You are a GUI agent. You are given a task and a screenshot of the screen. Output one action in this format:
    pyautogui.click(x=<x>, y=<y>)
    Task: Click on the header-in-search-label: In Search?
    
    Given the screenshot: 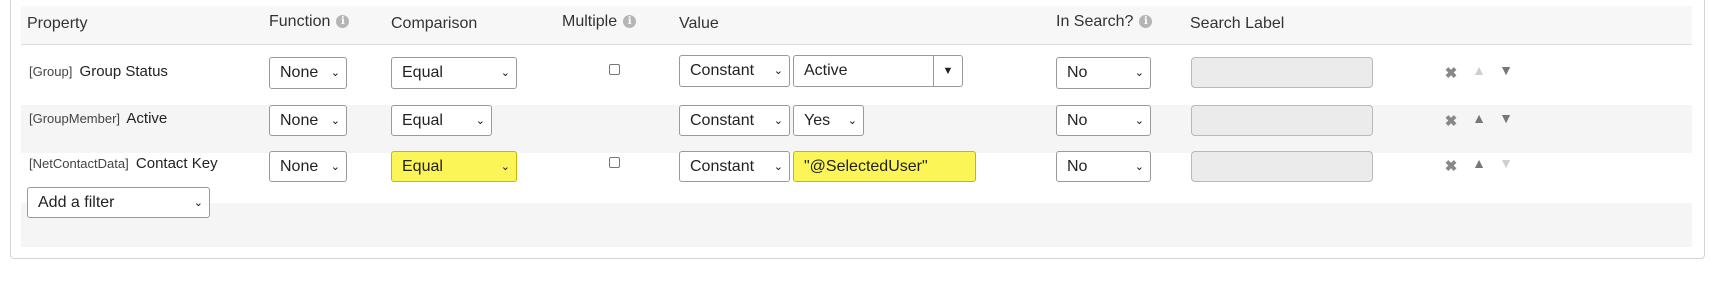 What is the action you would take?
    pyautogui.click(x=1095, y=21)
    